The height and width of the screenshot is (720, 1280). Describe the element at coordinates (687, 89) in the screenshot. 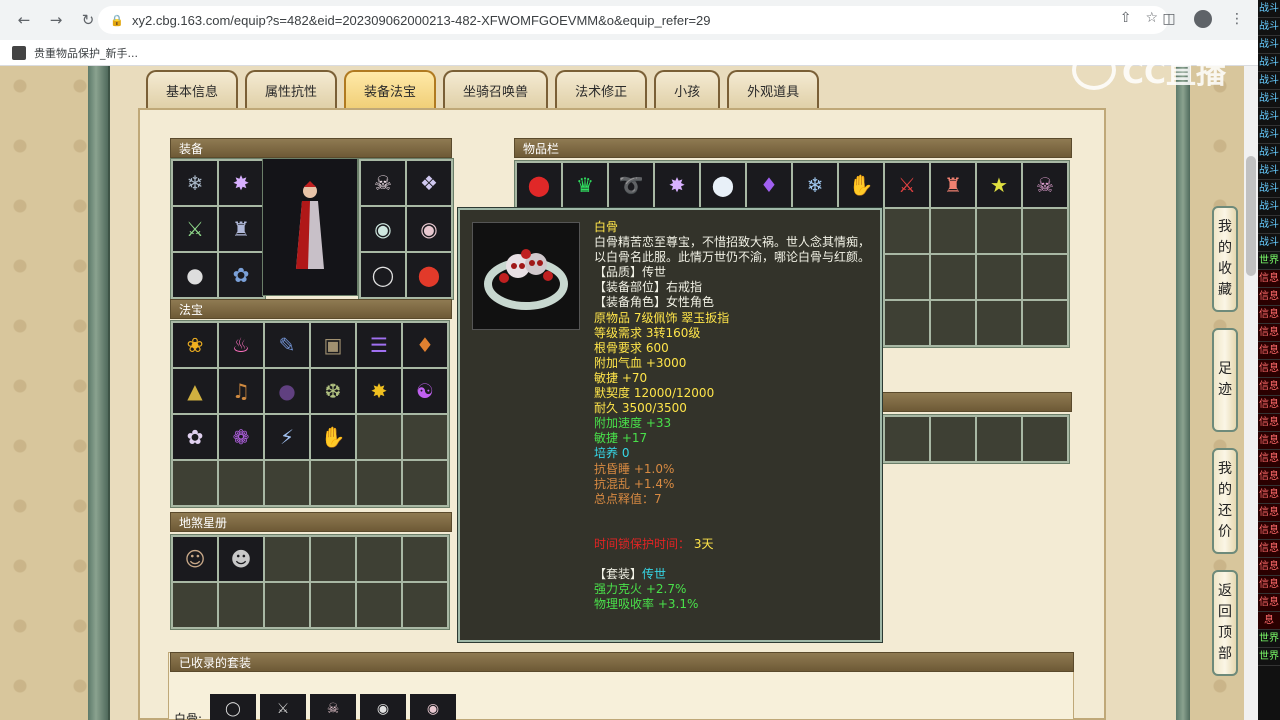

I see `tab-child: 小孩` at that location.